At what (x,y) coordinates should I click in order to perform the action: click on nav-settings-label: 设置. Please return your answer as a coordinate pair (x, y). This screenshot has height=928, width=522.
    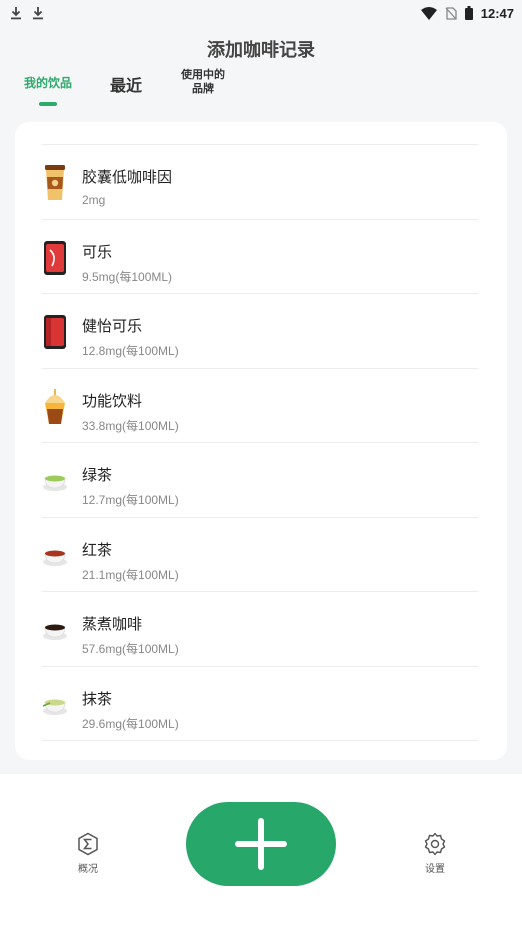
    Looking at the image, I should click on (435, 869).